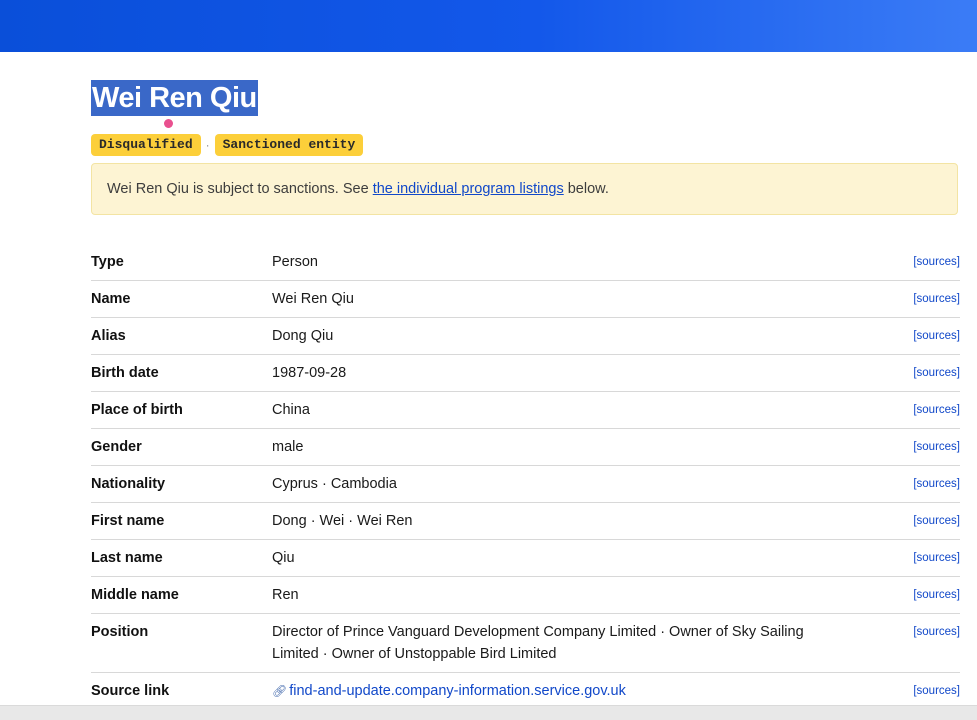  Describe the element at coordinates (240, 189) in the screenshot. I see `notice-text-before: Wei Ren Qiu is subject to sanctions. See` at that location.